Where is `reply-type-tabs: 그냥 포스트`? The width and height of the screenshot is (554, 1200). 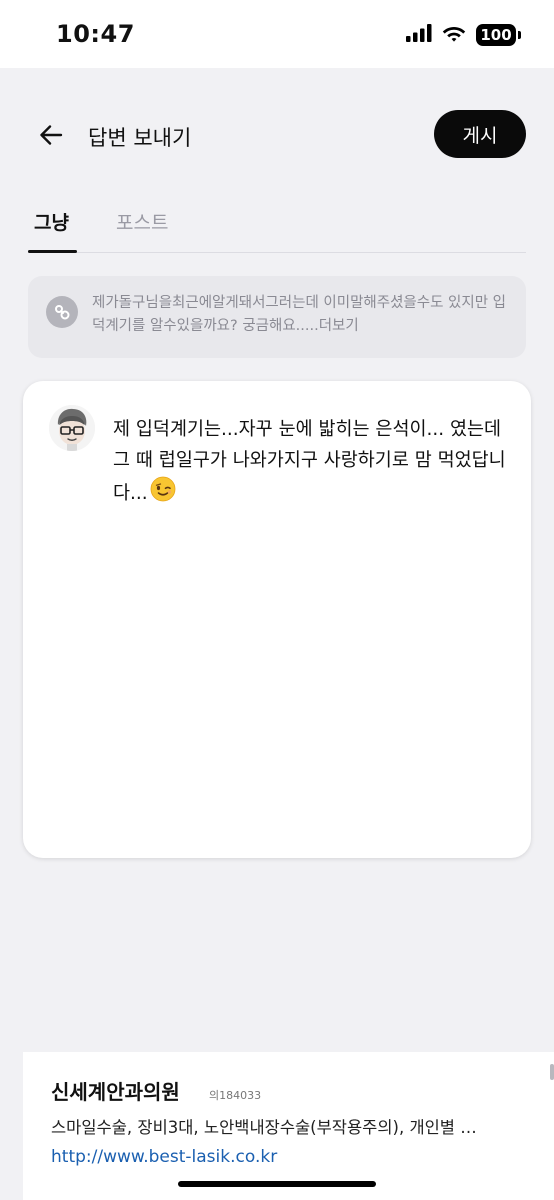 reply-type-tabs: 그냥 포스트 is located at coordinates (277, 224).